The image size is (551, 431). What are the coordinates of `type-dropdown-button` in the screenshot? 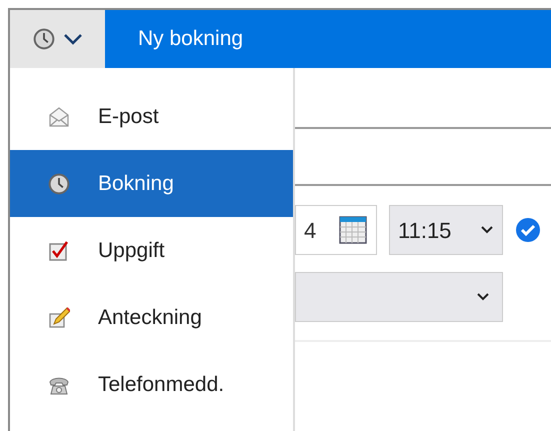 It's located at (57, 39).